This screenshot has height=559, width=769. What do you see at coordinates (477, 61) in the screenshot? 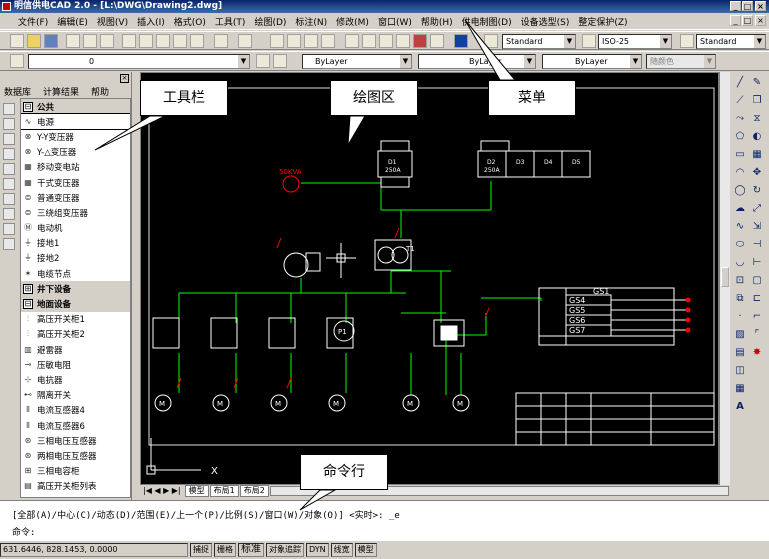
I see `linetype-select: ByLayer` at bounding box center [477, 61].